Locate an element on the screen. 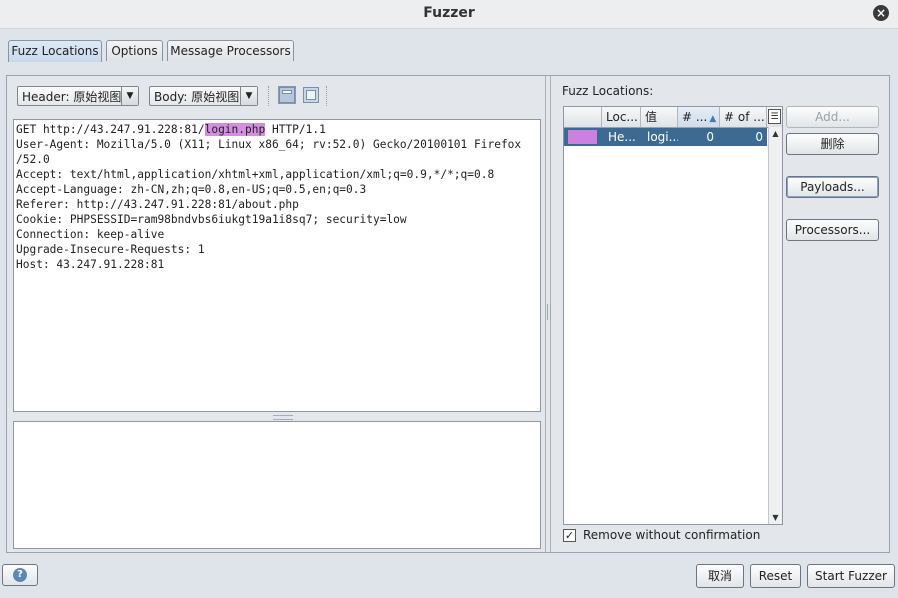 The width and height of the screenshot is (898, 598). table-header: Loc... 值 # ... ▲ # of ... ☰ is located at coordinates (673, 117).